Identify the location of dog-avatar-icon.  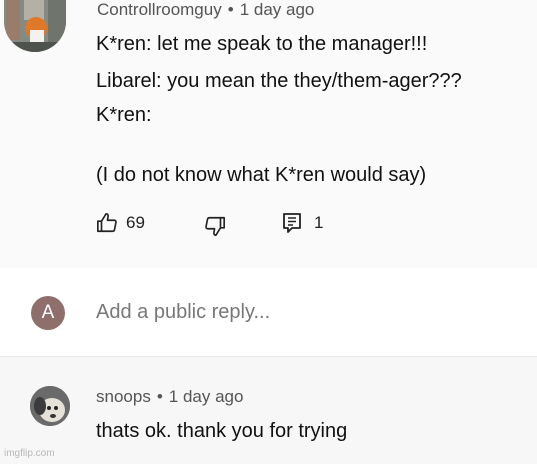
(50, 406).